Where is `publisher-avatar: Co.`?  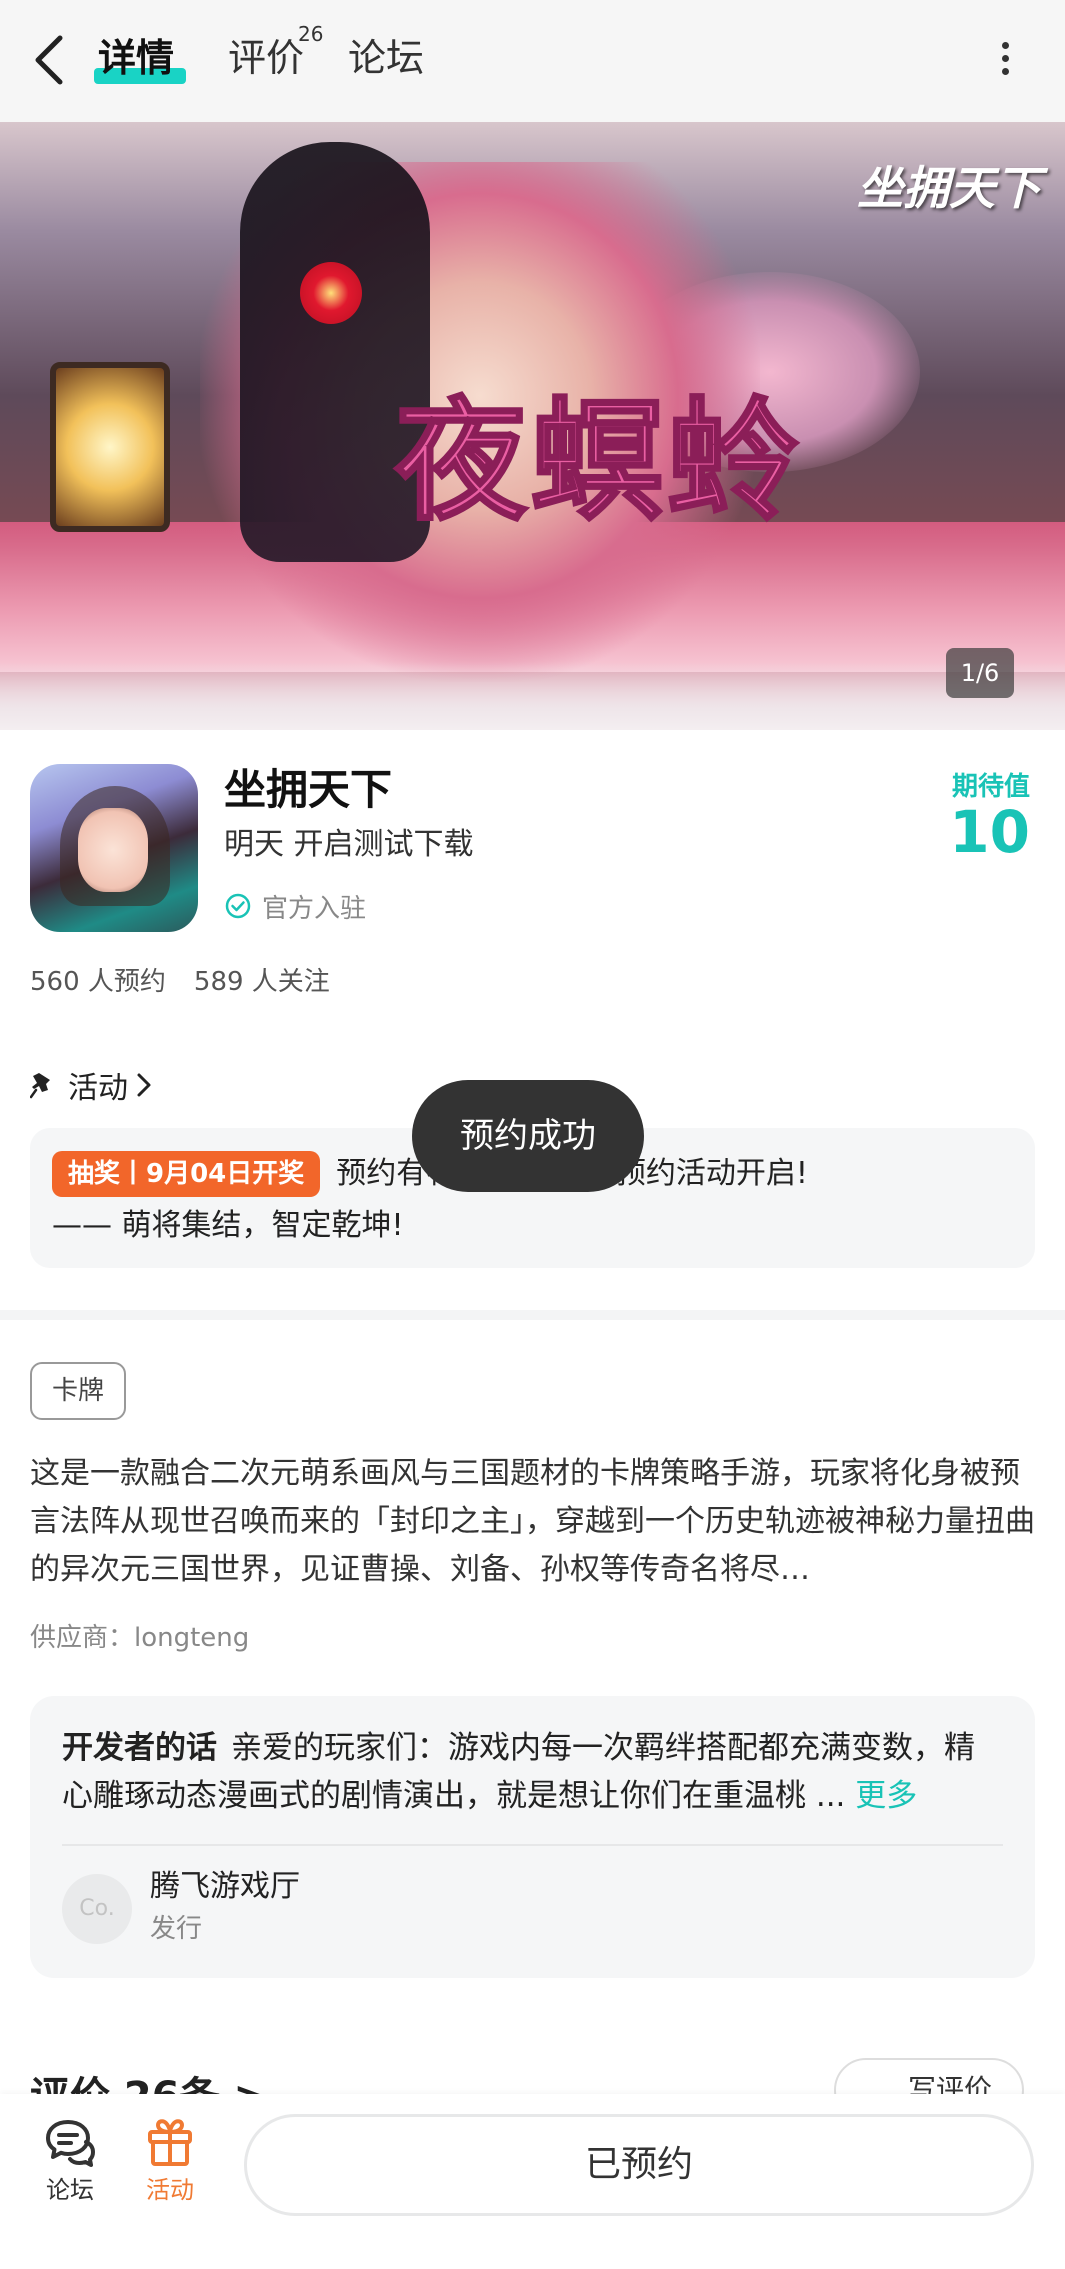 publisher-avatar: Co. is located at coordinates (97, 1909).